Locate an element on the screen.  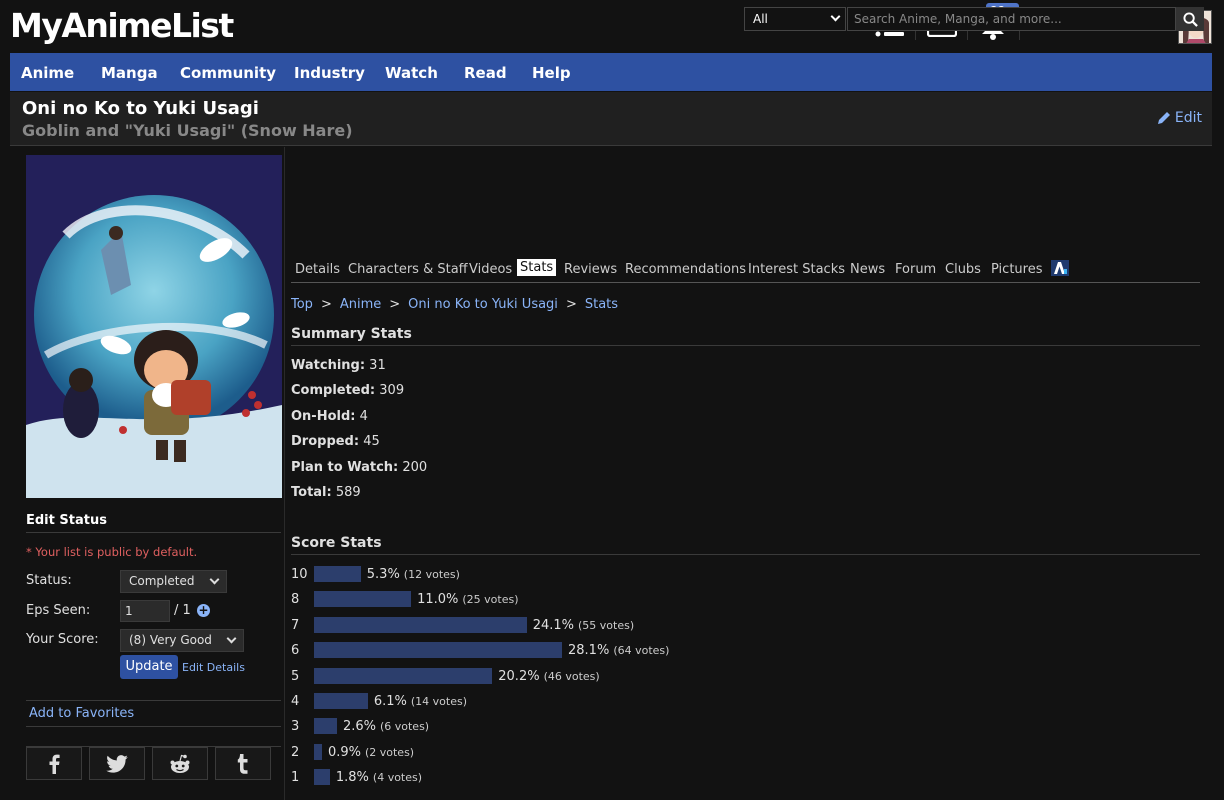
tab-interest-stacks: Interest Stacks is located at coordinates (796, 269).